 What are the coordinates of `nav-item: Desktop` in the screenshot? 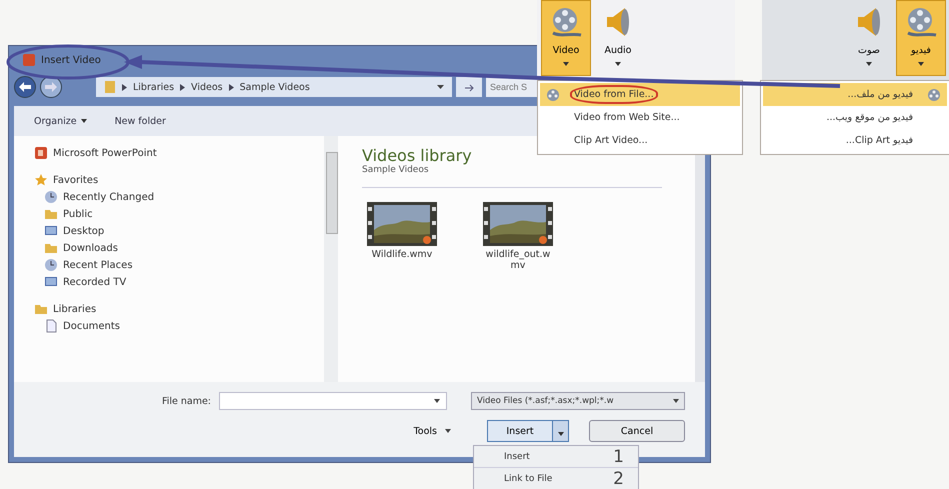 It's located at (179, 231).